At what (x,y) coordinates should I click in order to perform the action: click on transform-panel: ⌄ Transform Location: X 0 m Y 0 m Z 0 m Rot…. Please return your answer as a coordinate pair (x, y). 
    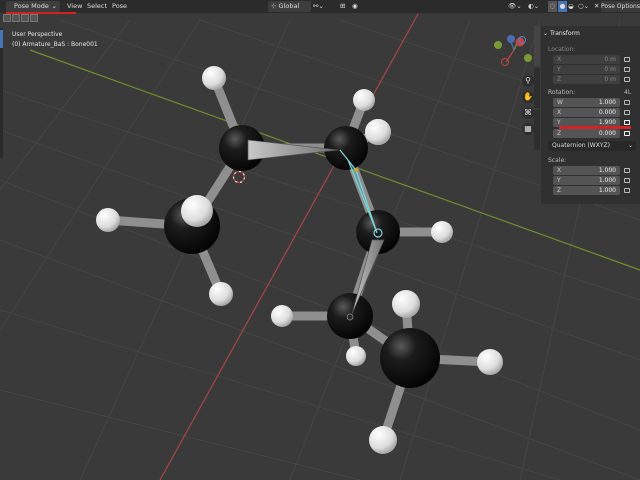
    Looking at the image, I should click on (590, 115).